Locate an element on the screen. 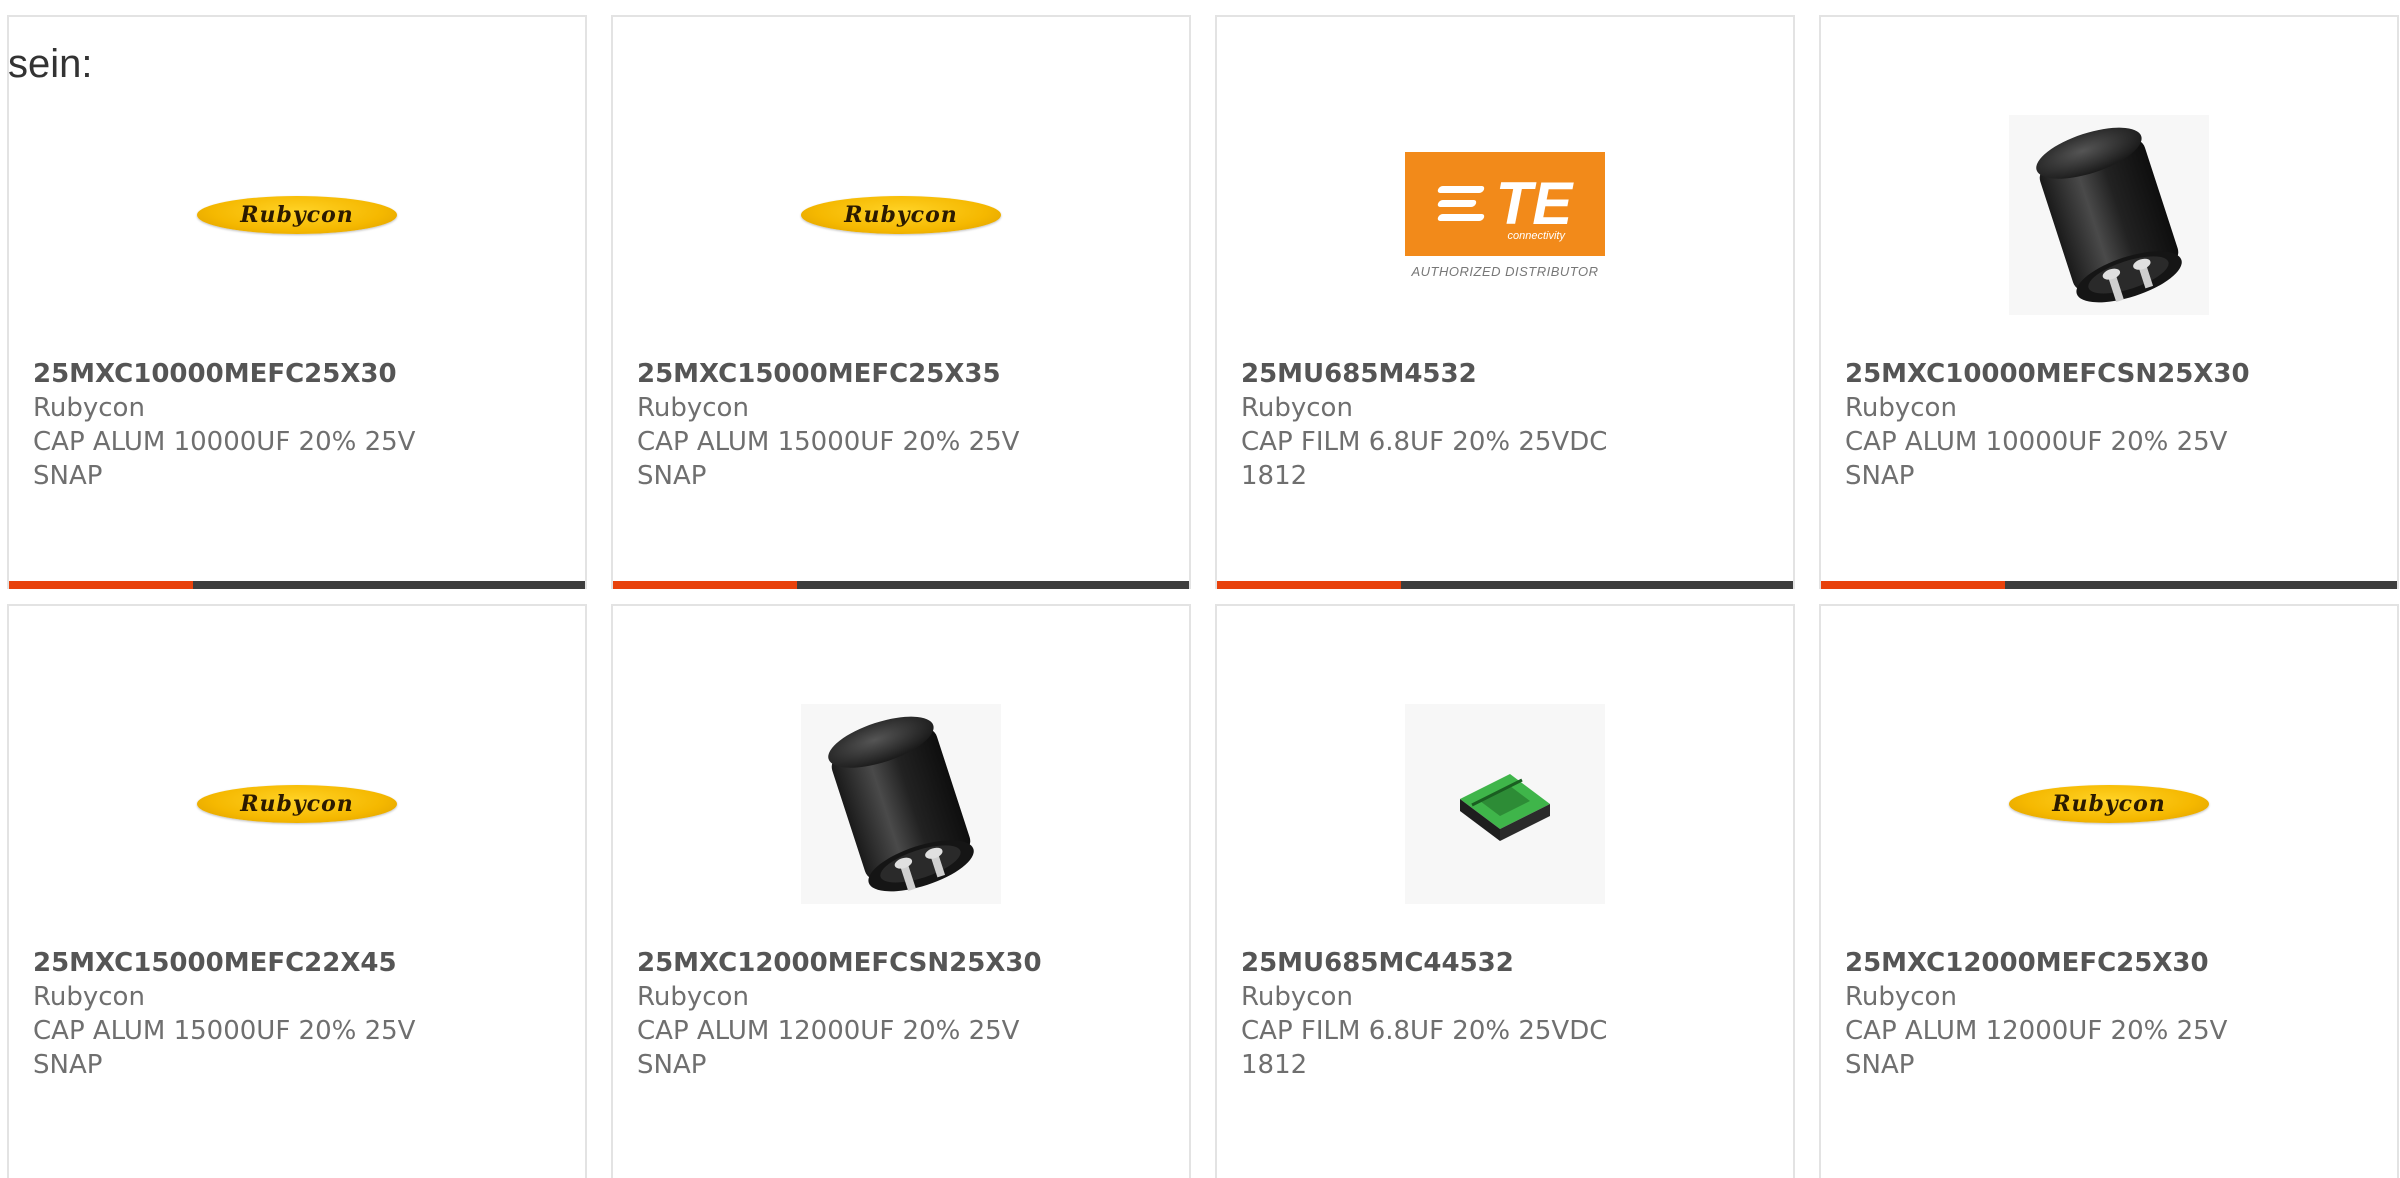 This screenshot has width=2400, height=1178. product-part-number-link: 25MXC15000MEFC25X35 is located at coordinates (901, 374).